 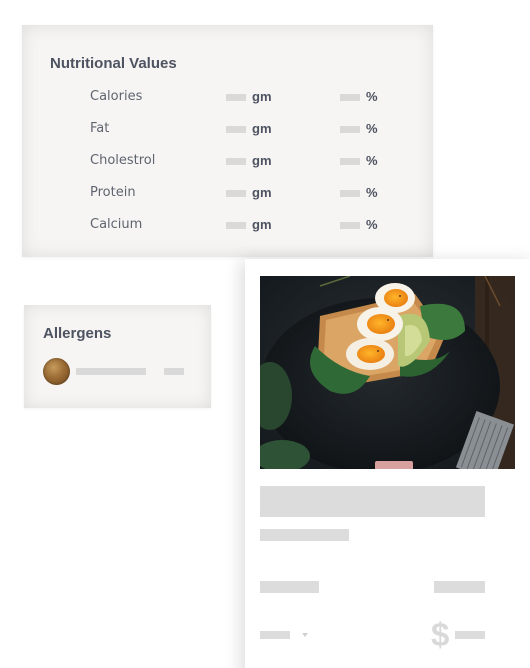 What do you see at coordinates (77, 333) in the screenshot?
I see `allergens-title: Allergens` at bounding box center [77, 333].